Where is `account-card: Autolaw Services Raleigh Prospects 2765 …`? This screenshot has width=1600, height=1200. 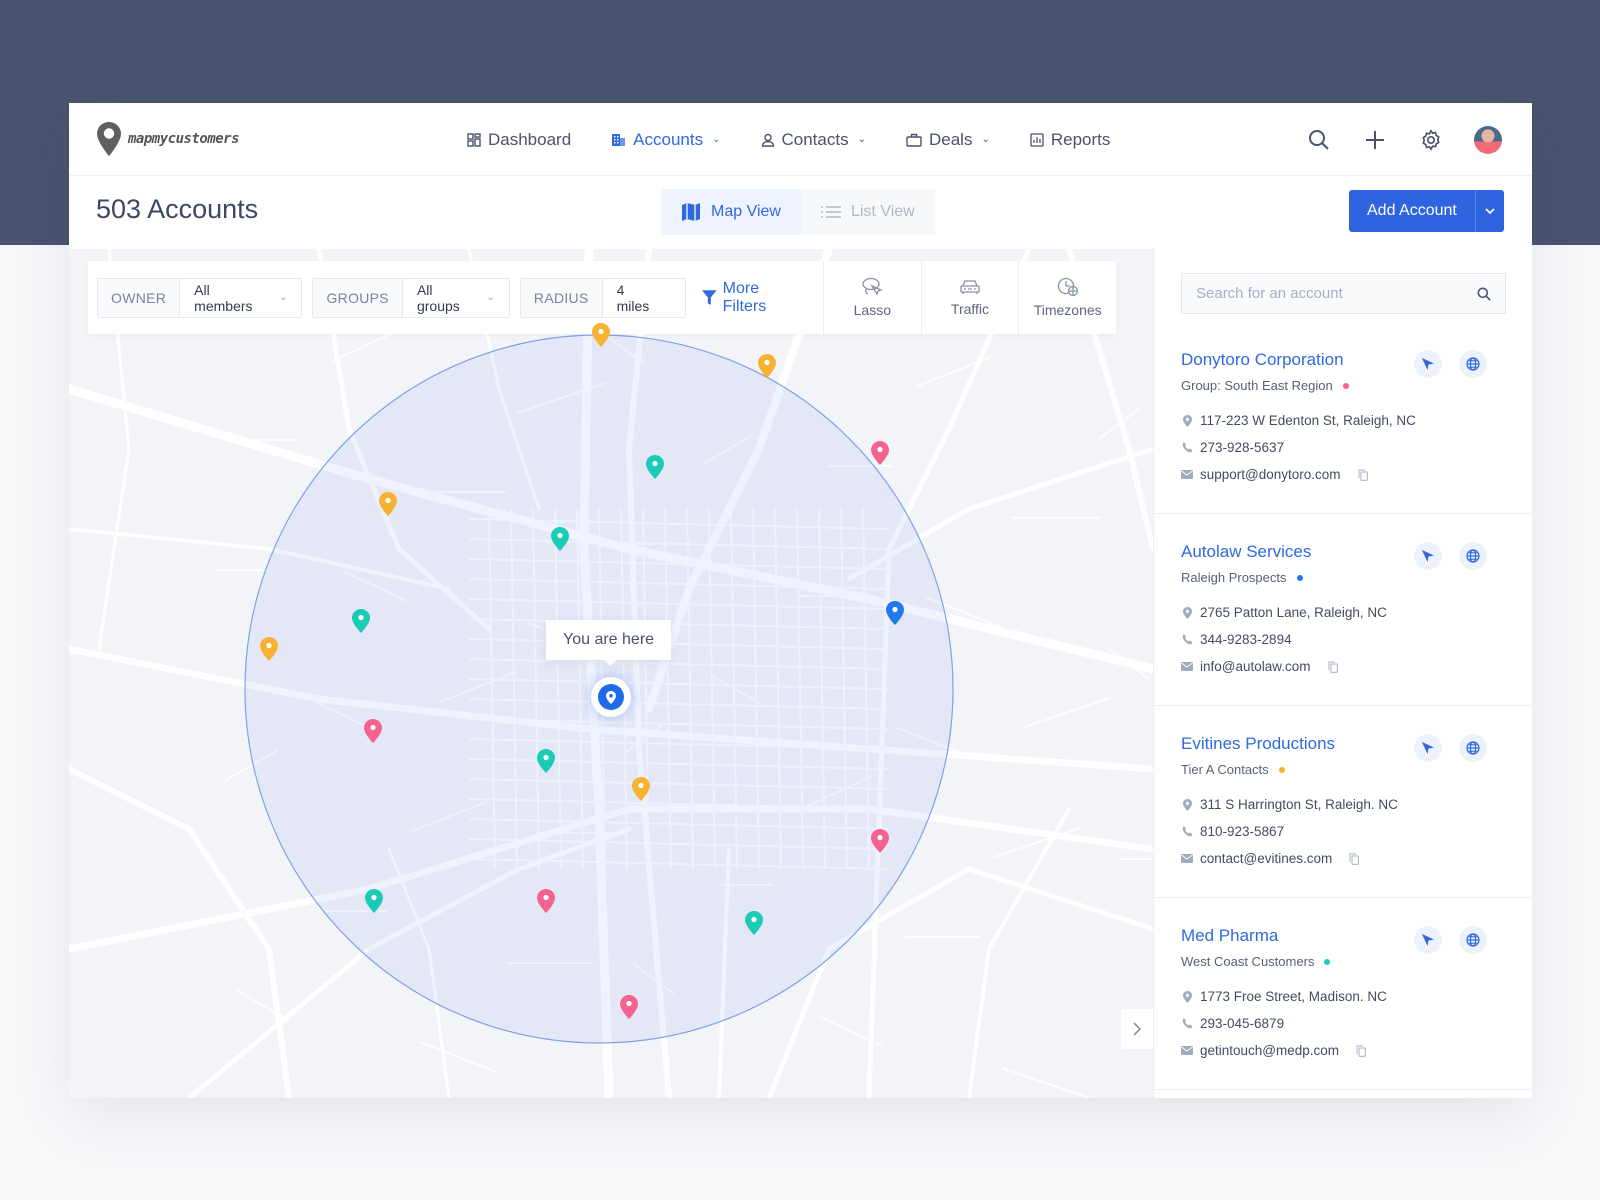 account-card: Autolaw Services Raleigh Prospects 2765 … is located at coordinates (1343, 610).